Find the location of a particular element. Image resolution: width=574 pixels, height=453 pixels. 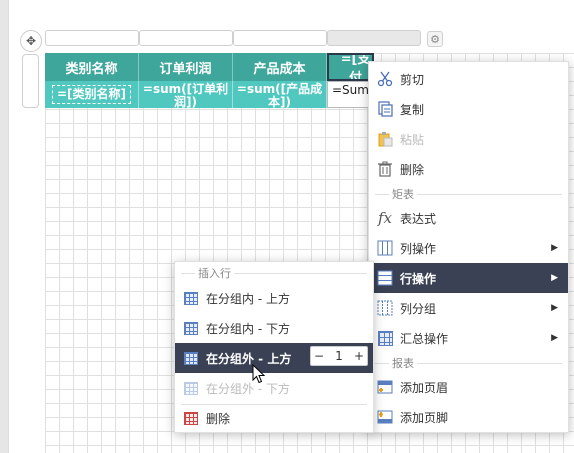

menu-item-row-ops: 行操作 ▶ is located at coordinates (468, 278).